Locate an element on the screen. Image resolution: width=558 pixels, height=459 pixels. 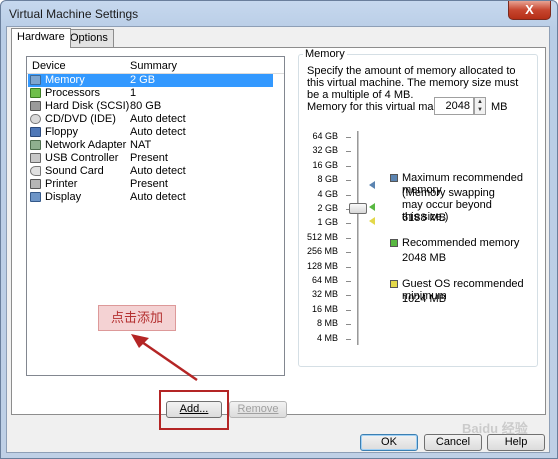
device-name: Memory is located at coordinates (65, 80).